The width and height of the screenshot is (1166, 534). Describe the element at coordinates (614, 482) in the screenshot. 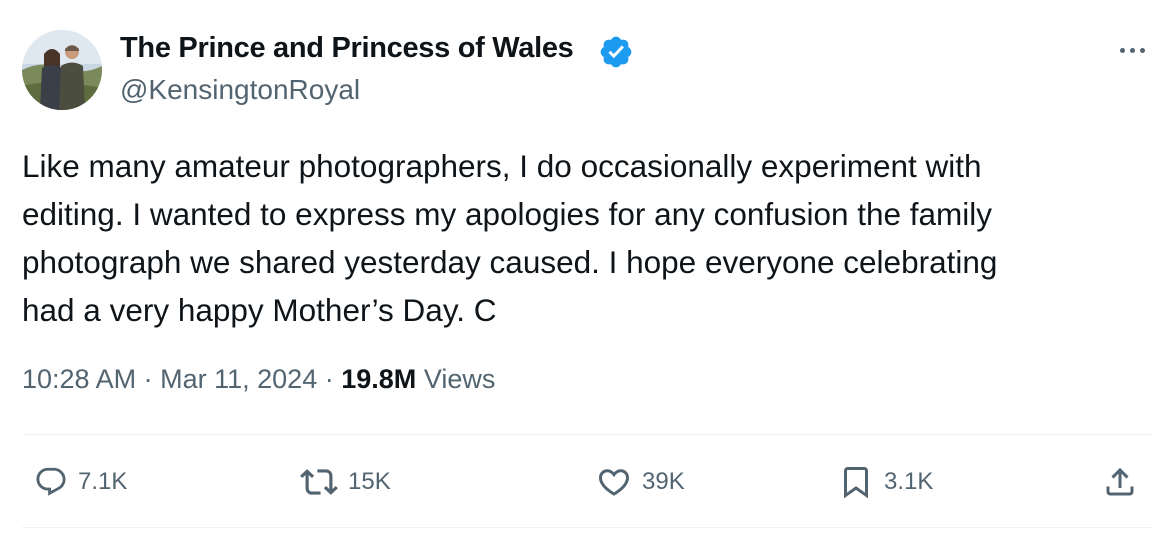

I see `heart-icon` at that location.